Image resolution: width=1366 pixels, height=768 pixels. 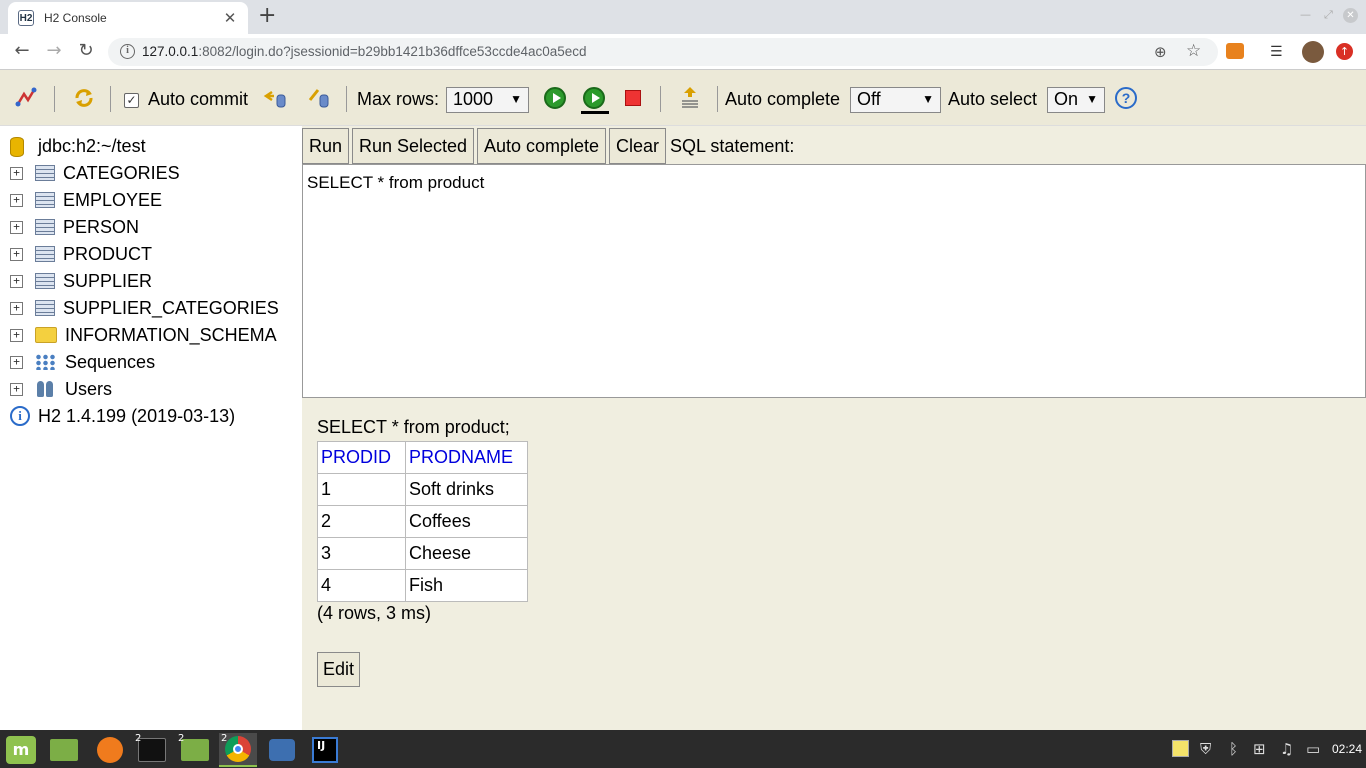 What do you see at coordinates (128, 18) in the screenshot?
I see `tab-h2-console: H2 H2 Console ✕` at bounding box center [128, 18].